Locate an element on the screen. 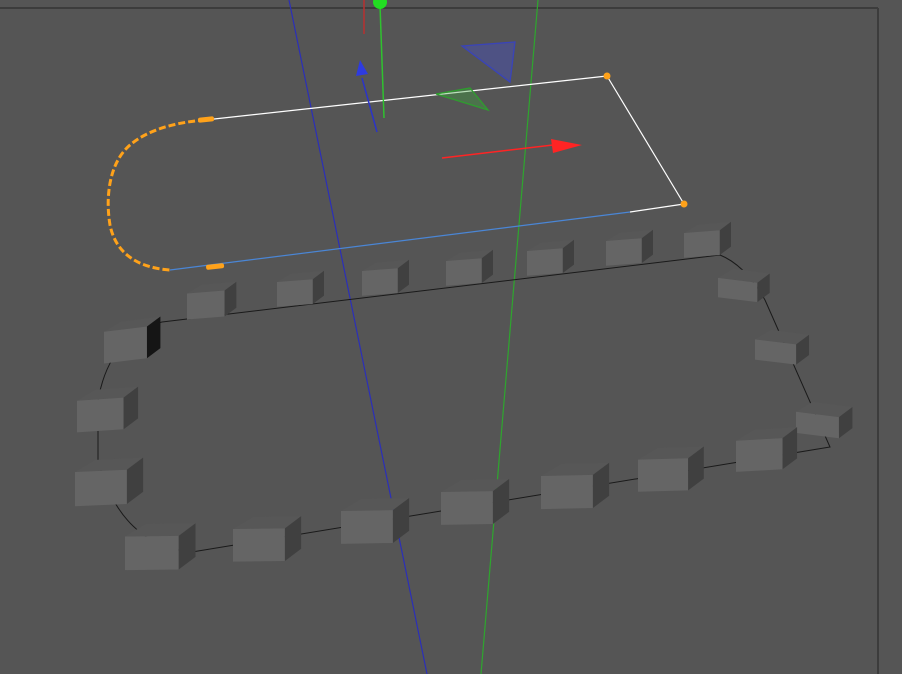 This screenshot has height=674, width=902. spline-segment-bottom-right is located at coordinates (657, 208).